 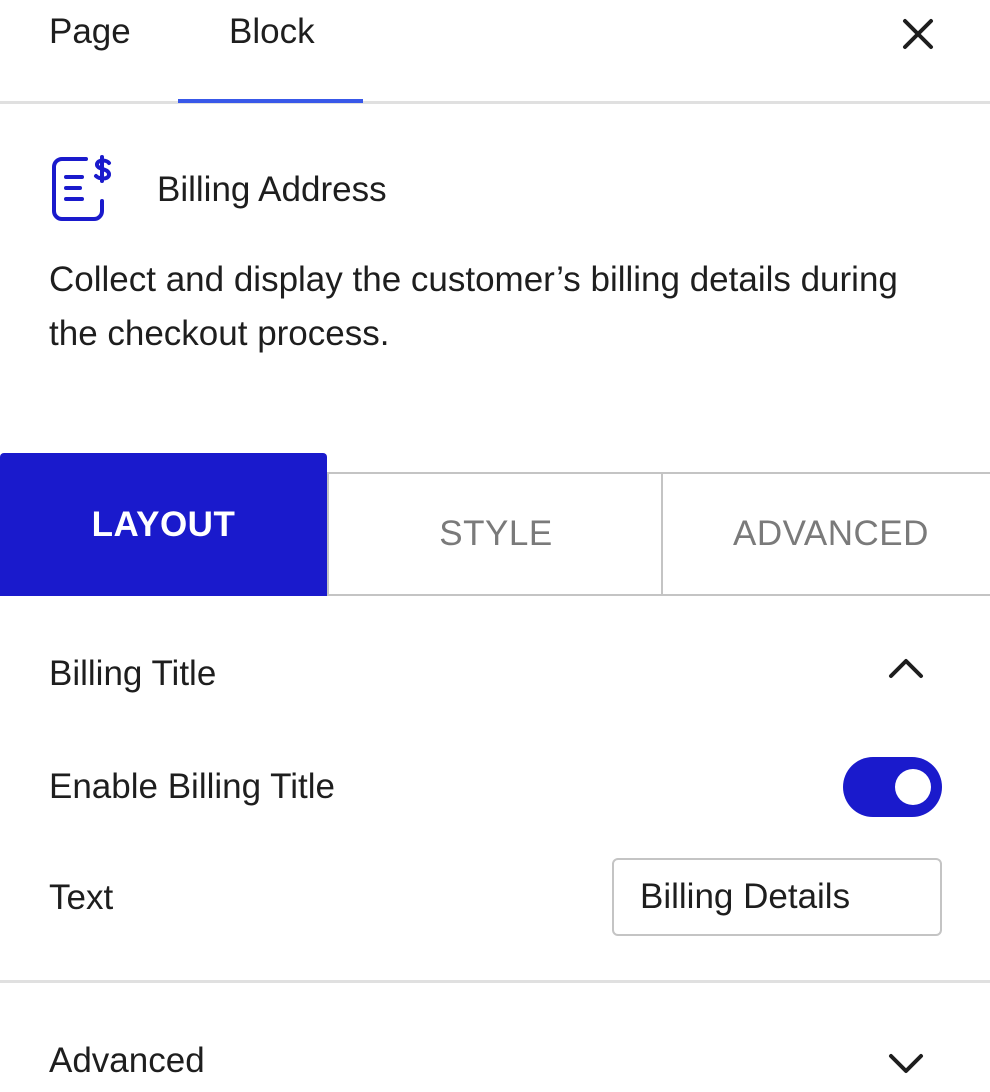 What do you see at coordinates (82, 189) in the screenshot?
I see `billing-document-dollar-icon` at bounding box center [82, 189].